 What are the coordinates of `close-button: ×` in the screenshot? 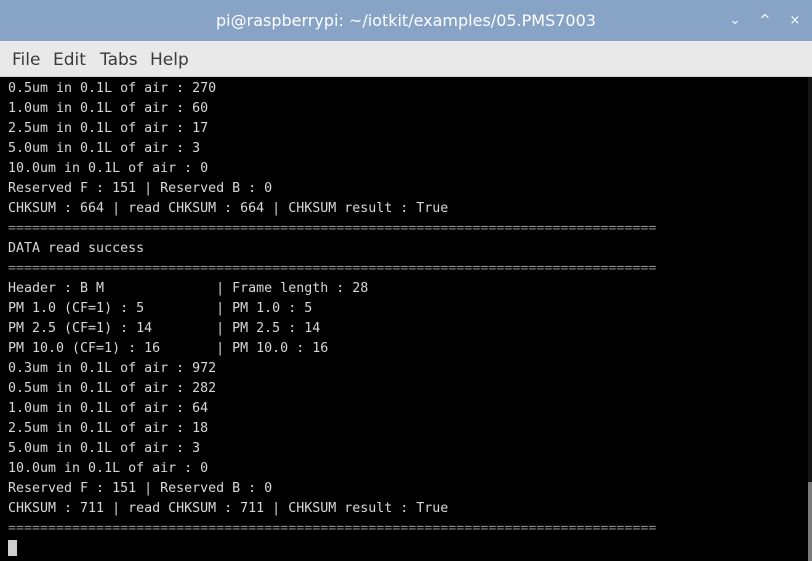 It's located at (795, 20).